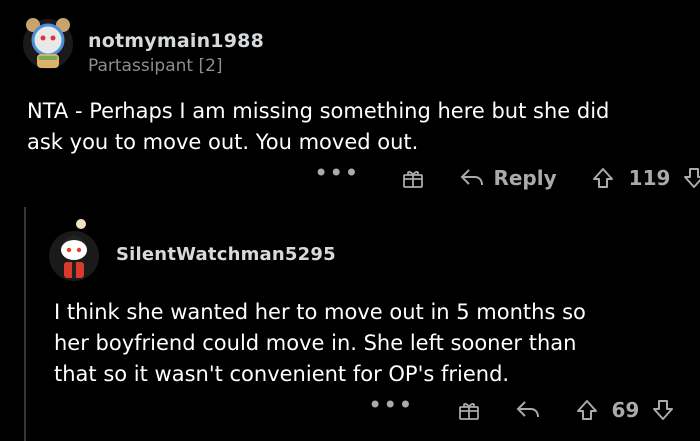 The width and height of the screenshot is (700, 441). Describe the element at coordinates (223, 142) in the screenshot. I see `comment-line: ask you to move out. You moved out.` at that location.